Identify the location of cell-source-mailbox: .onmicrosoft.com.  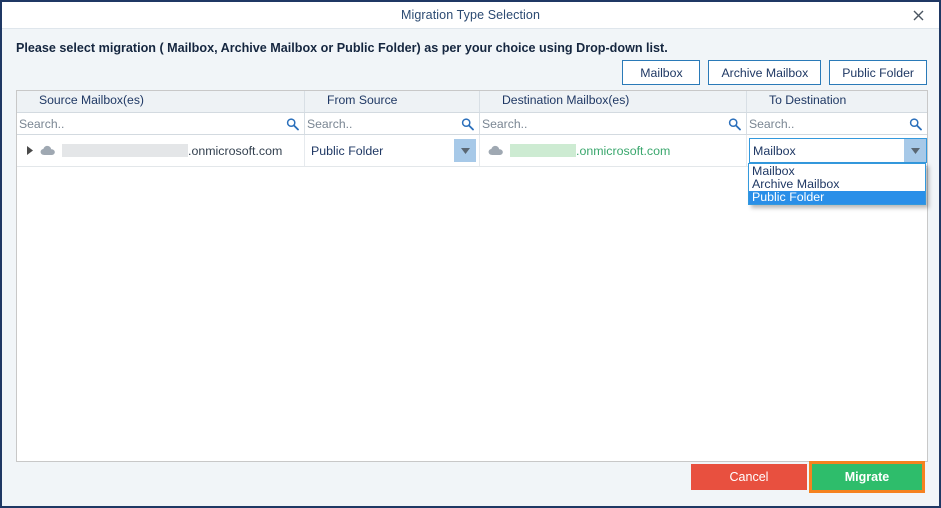
(161, 150).